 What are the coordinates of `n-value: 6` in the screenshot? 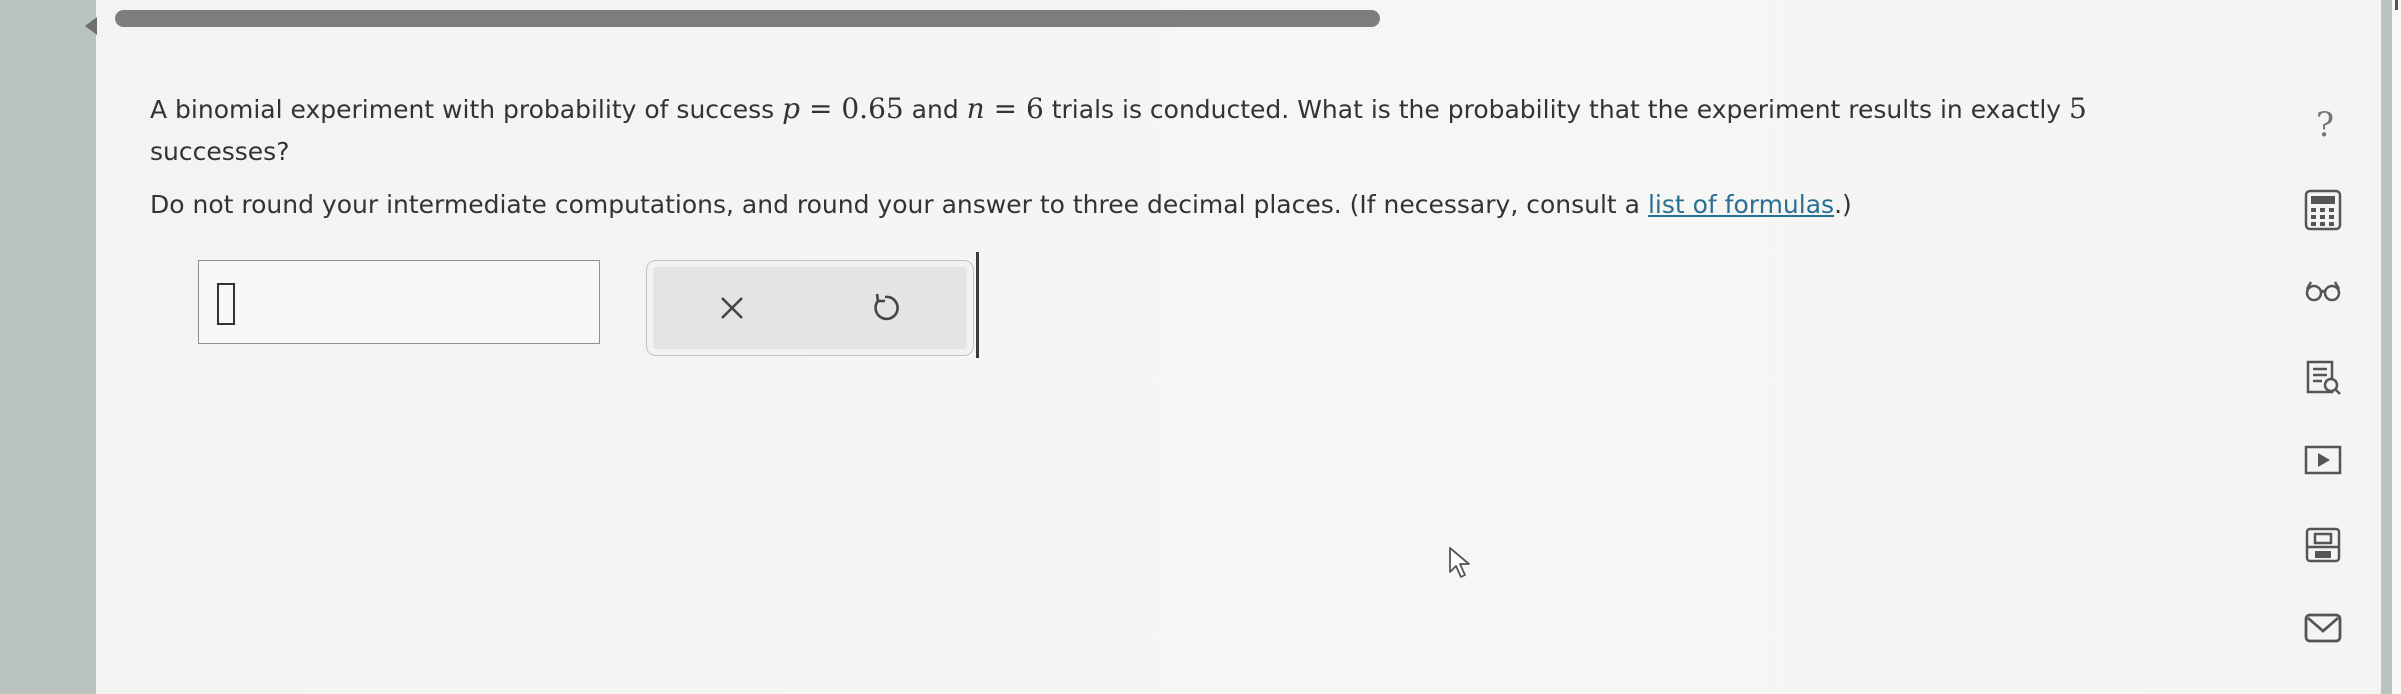 It's located at (1034, 108).